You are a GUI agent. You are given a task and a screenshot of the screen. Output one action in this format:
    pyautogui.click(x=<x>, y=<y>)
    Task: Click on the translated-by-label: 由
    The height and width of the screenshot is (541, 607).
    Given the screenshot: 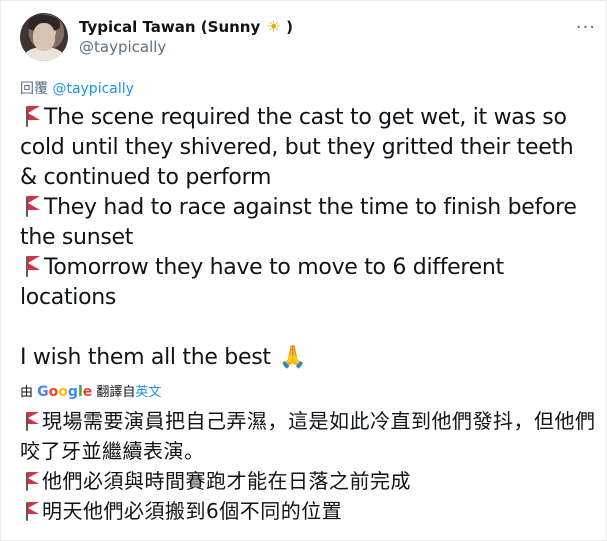 What is the action you would take?
    pyautogui.click(x=27, y=392)
    